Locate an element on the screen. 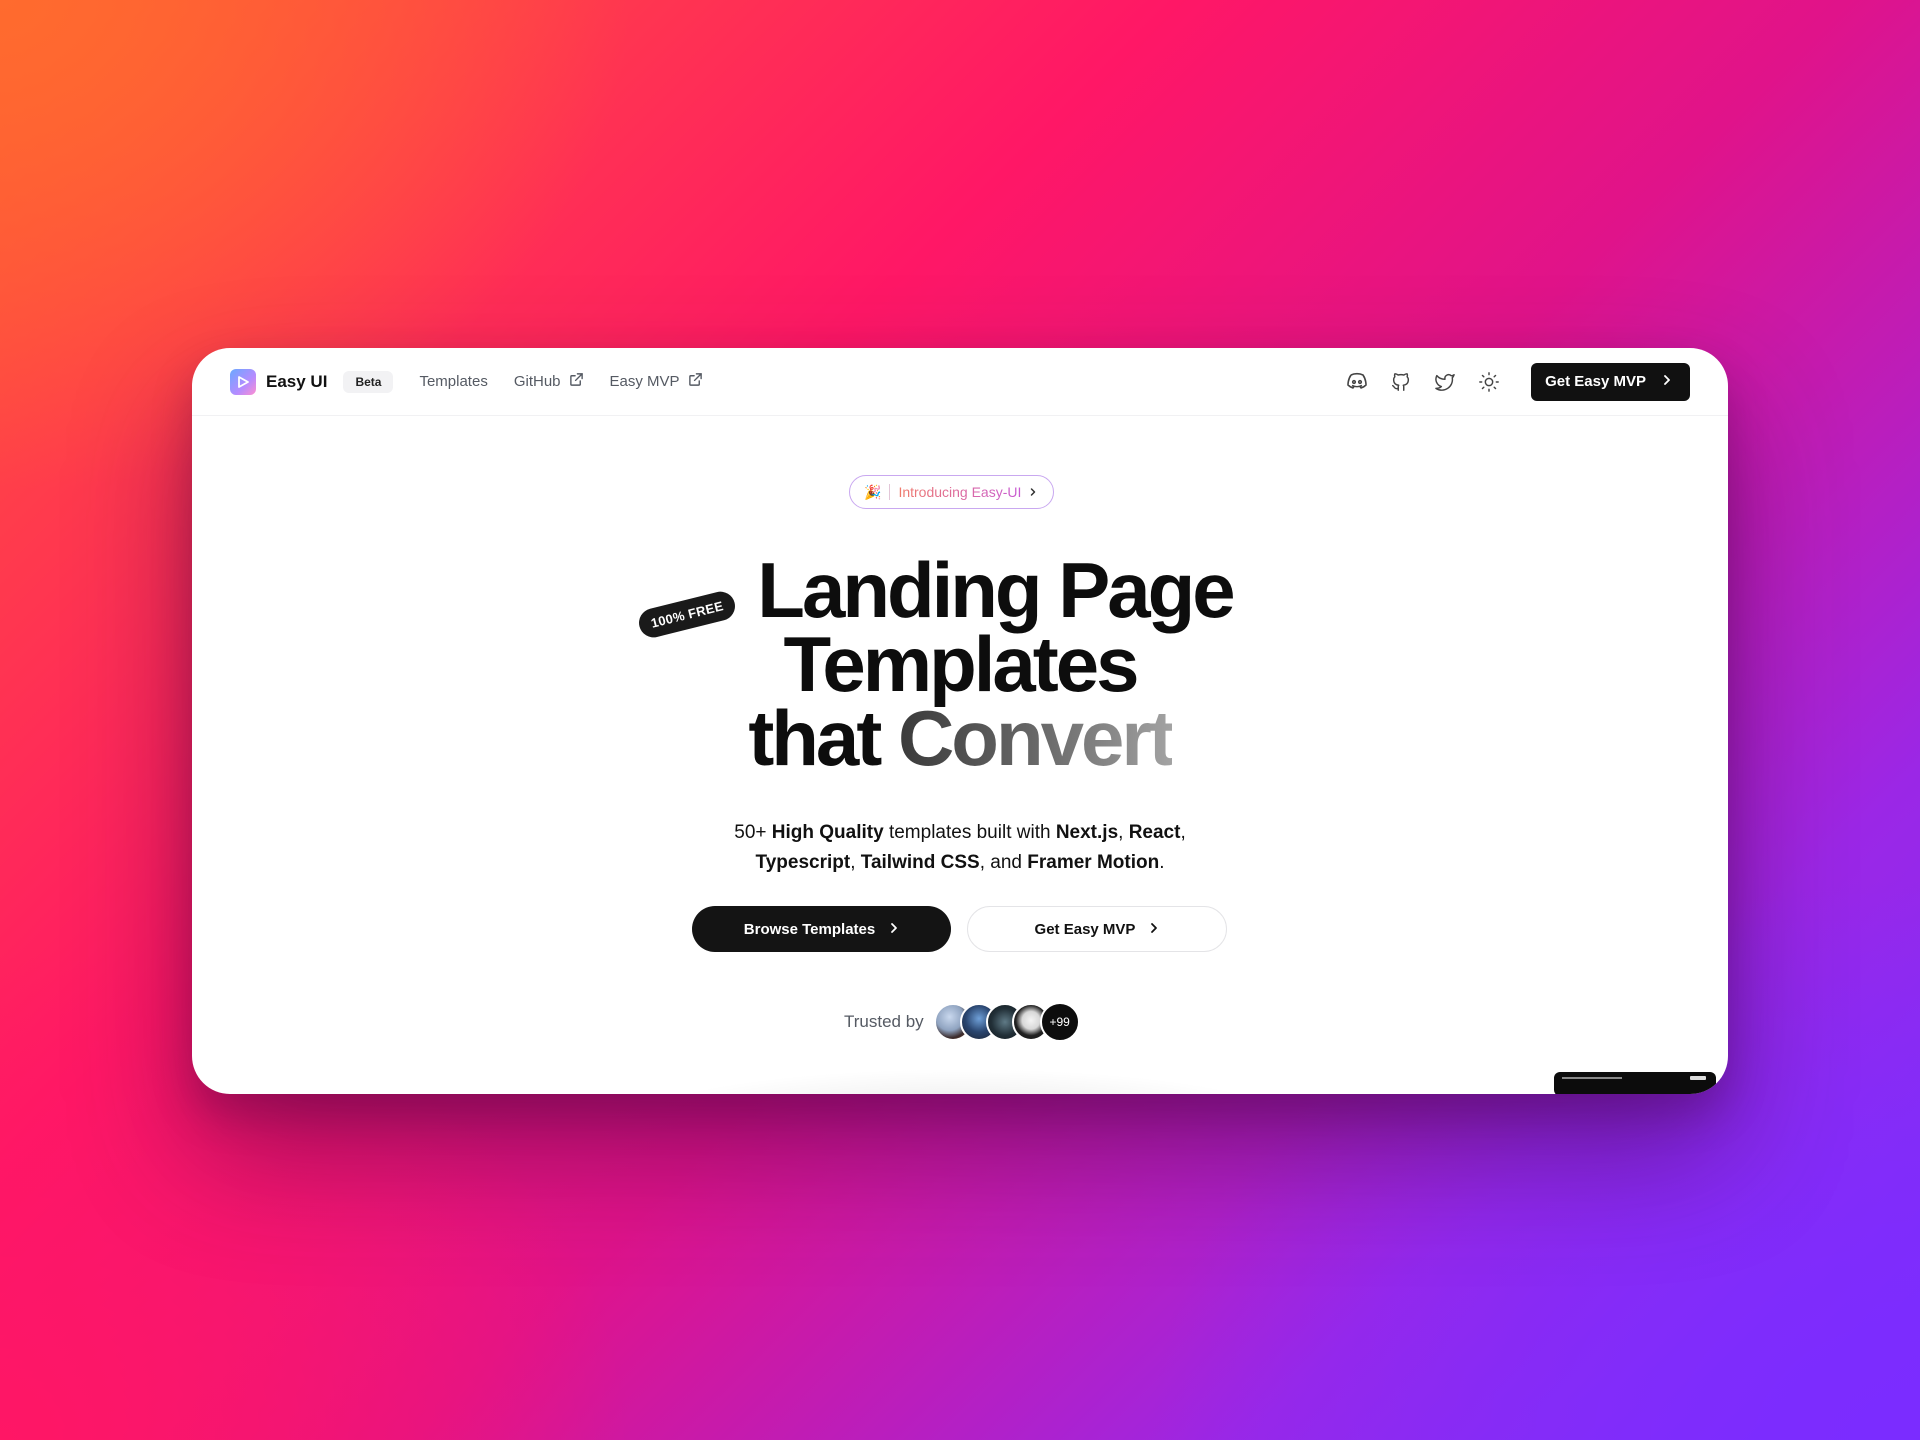 Image resolution: width=1920 pixels, height=1440 pixels. more-users-badge: +99 is located at coordinates (1059, 1022).